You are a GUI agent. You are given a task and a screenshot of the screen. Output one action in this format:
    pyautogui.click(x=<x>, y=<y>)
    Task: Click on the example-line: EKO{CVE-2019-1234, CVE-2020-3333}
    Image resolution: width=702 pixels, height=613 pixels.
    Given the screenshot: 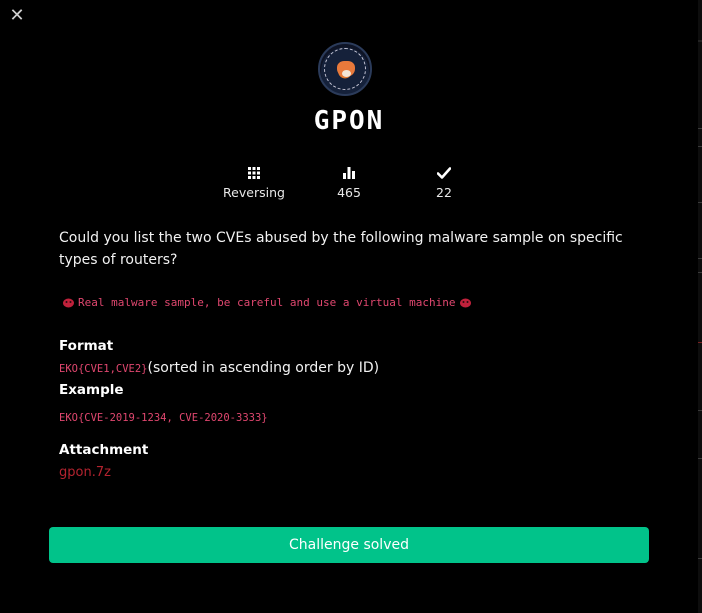 What is the action you would take?
    pyautogui.click(x=163, y=415)
    